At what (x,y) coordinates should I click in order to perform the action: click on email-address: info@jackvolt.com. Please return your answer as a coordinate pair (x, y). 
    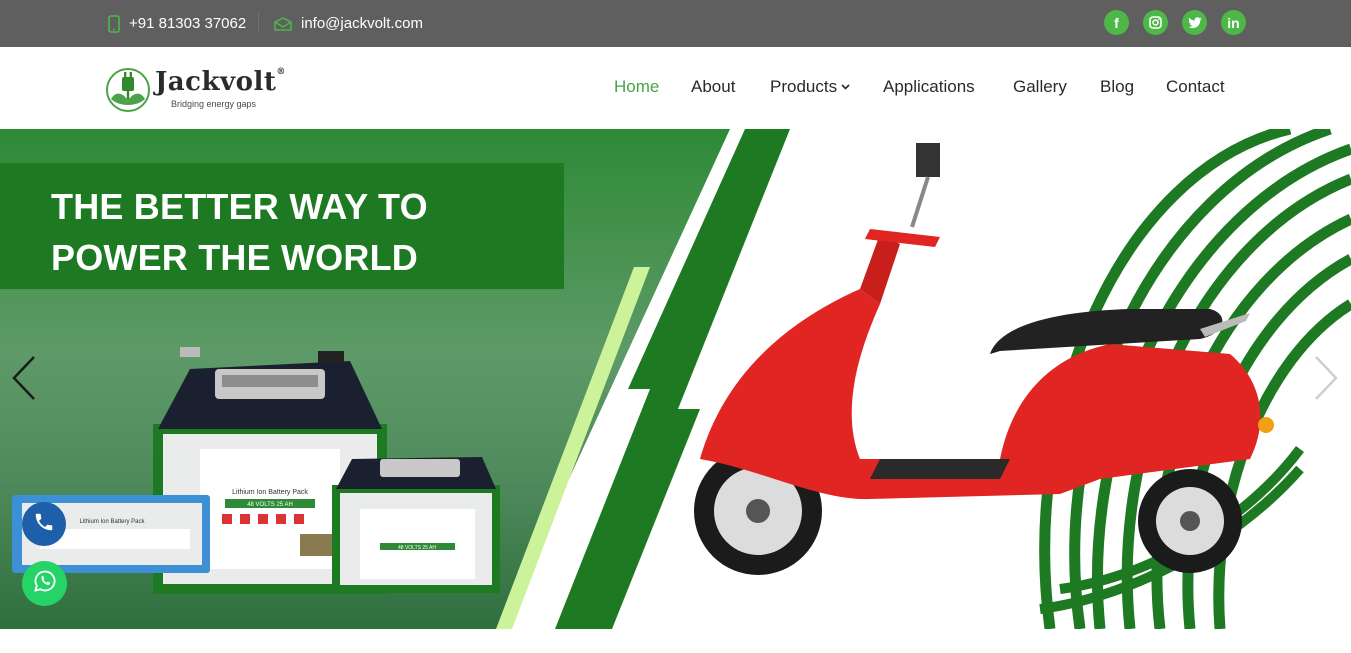
    Looking at the image, I should click on (362, 23).